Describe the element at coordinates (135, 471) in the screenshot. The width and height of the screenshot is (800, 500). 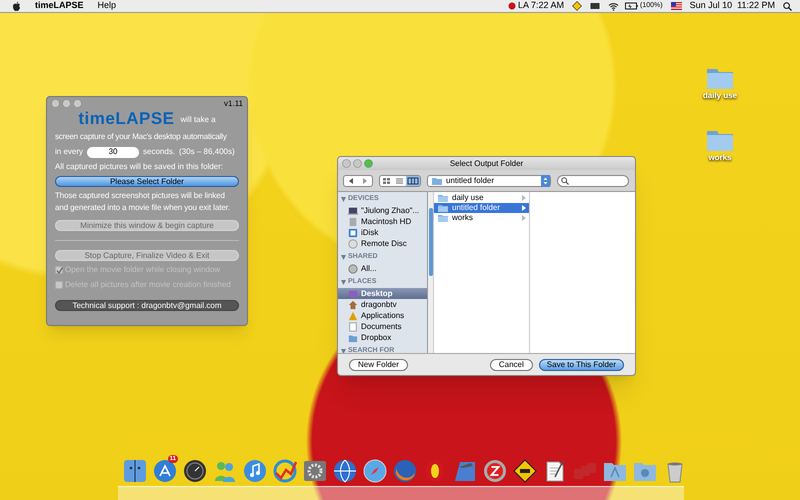
I see `finder-icon` at that location.